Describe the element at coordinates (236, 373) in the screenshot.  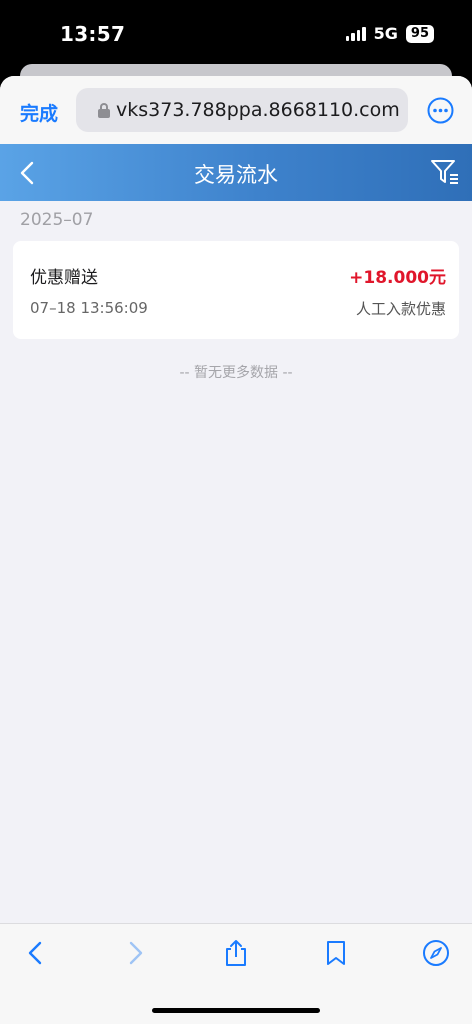
I see `no-more-data-label: -- 暂无更多数据 --` at that location.